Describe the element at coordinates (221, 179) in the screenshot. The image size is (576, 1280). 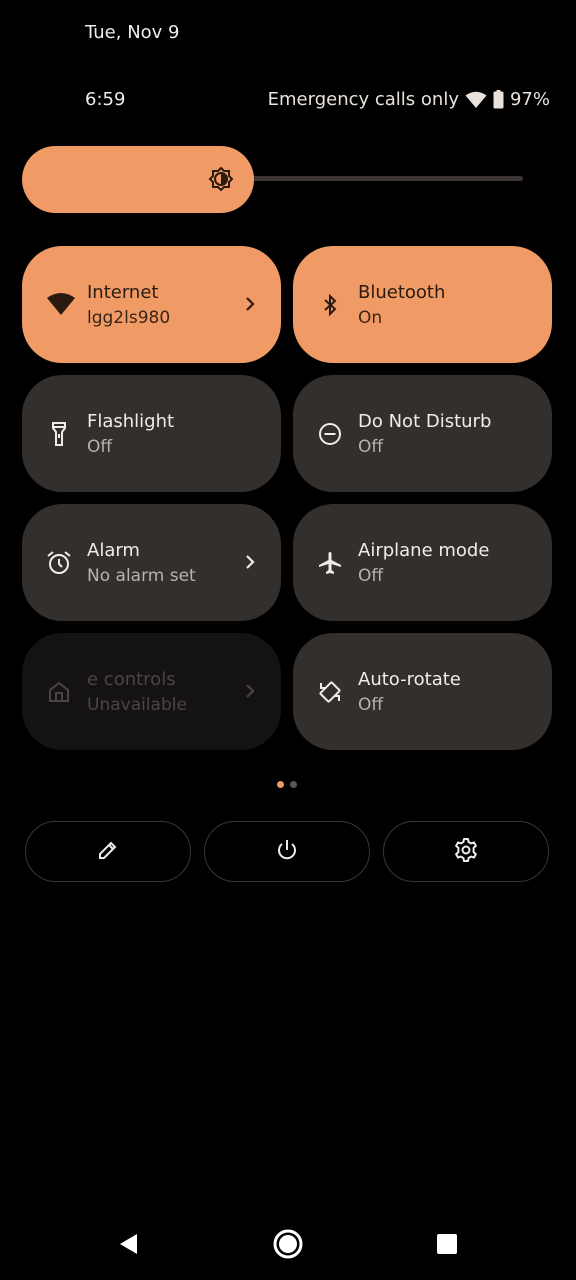
I see `brightness-icon` at that location.